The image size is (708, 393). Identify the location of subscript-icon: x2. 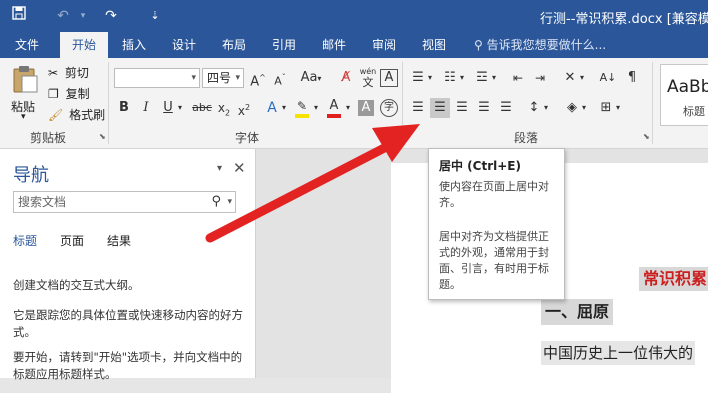
(224, 108).